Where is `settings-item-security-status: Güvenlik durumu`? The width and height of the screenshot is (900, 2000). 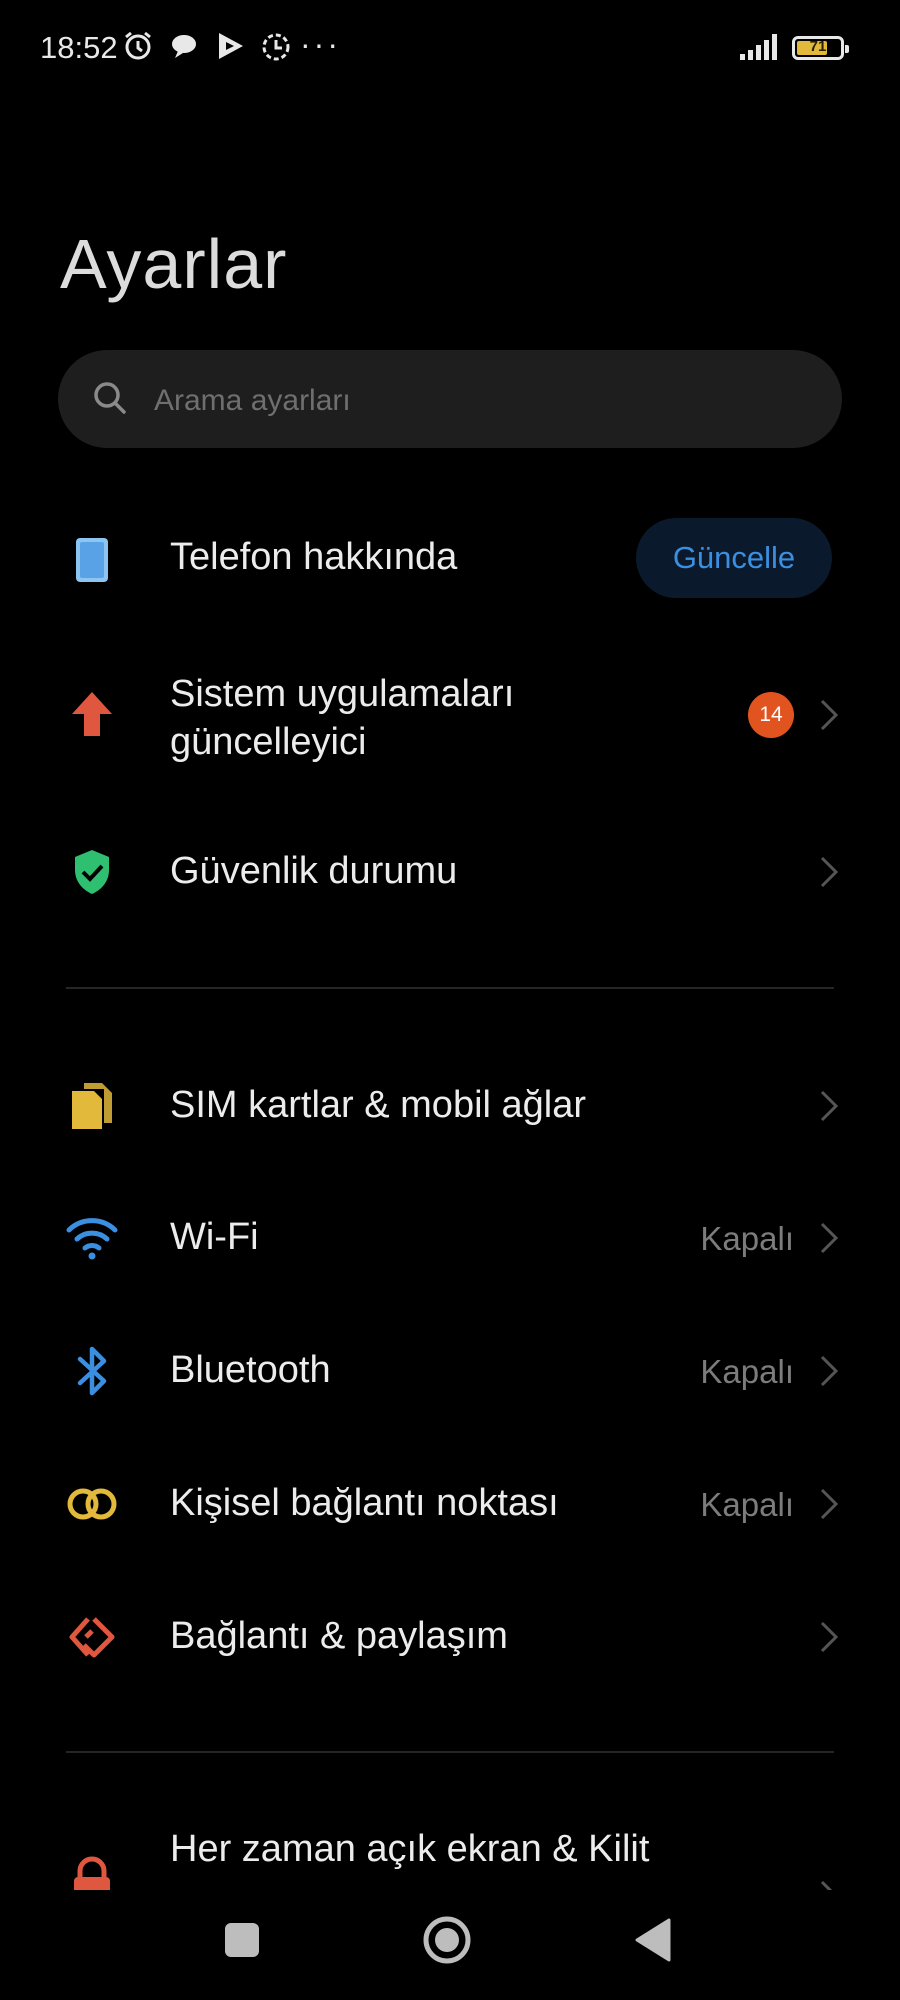
settings-item-security-status: Güvenlik durumu is located at coordinates (450, 872).